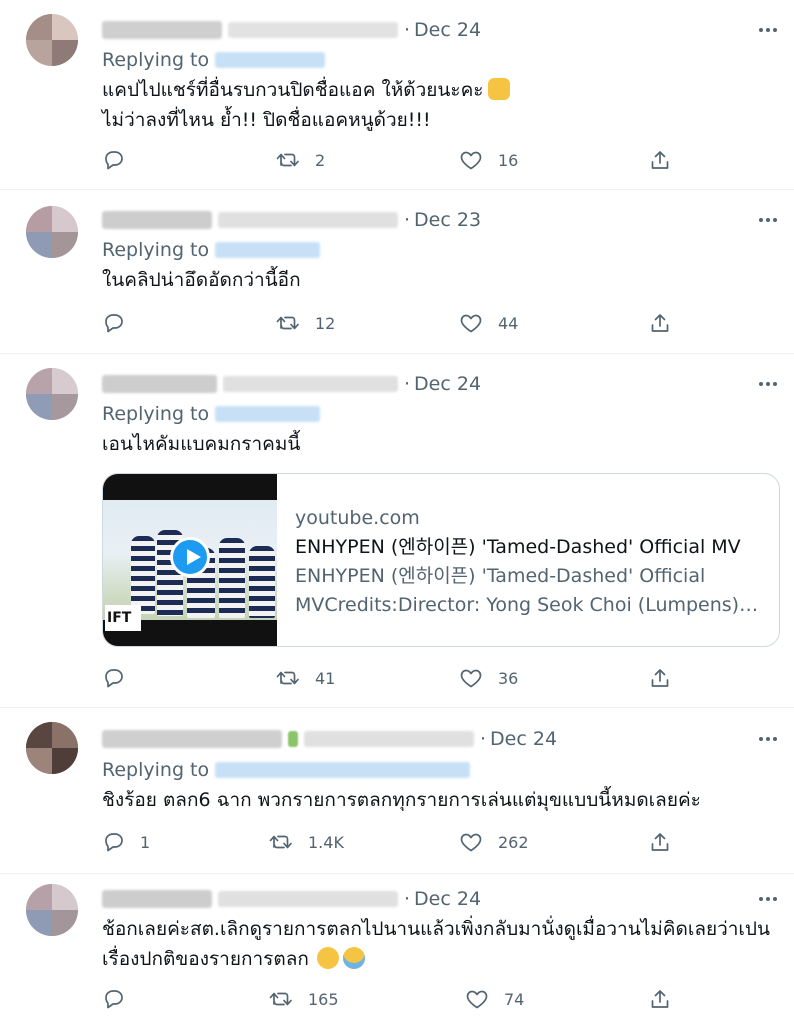  Describe the element at coordinates (327, 958) in the screenshot. I see `frowning-face-icon` at that location.